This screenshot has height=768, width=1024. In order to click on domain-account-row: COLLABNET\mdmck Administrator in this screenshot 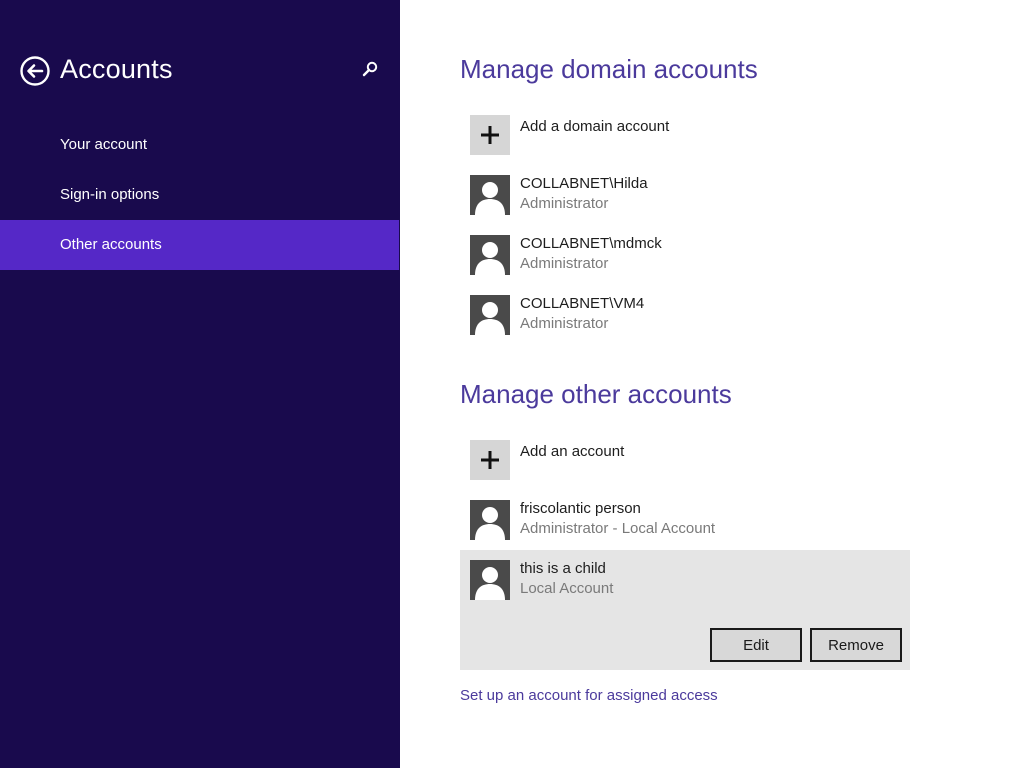, I will do `click(695, 257)`.